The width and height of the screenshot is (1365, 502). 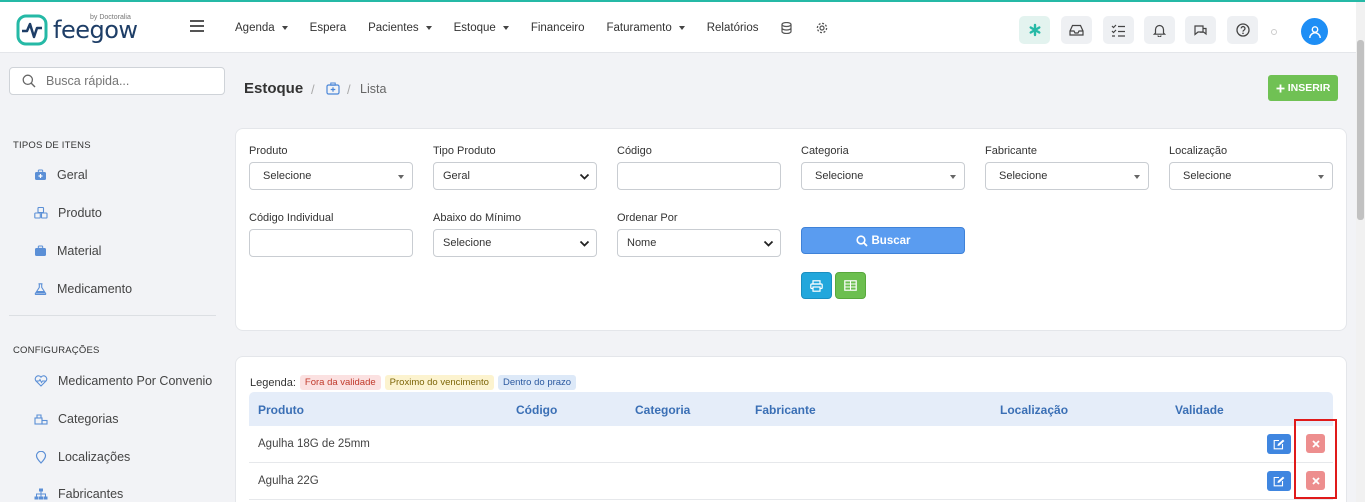 I want to click on chat-icon, so click(x=1200, y=30).